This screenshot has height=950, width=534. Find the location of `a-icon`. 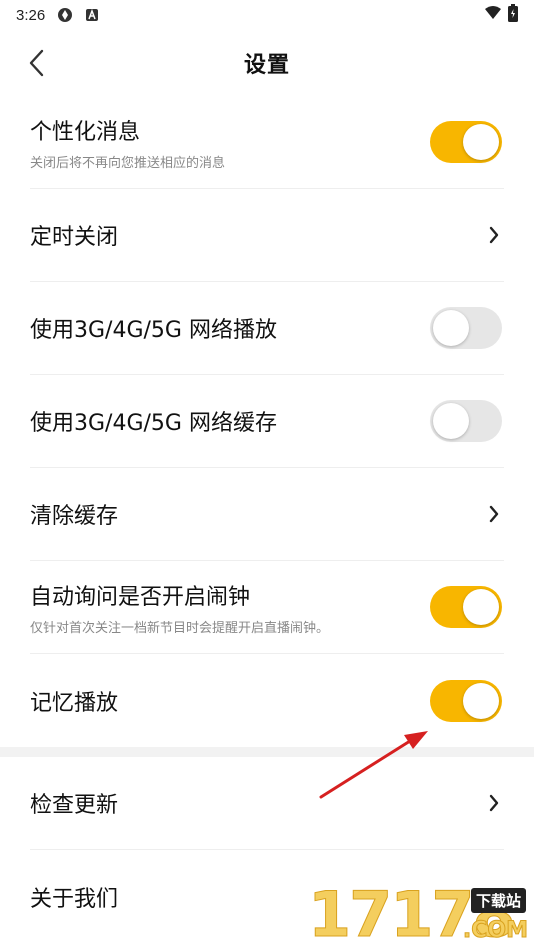

a-icon is located at coordinates (92, 15).